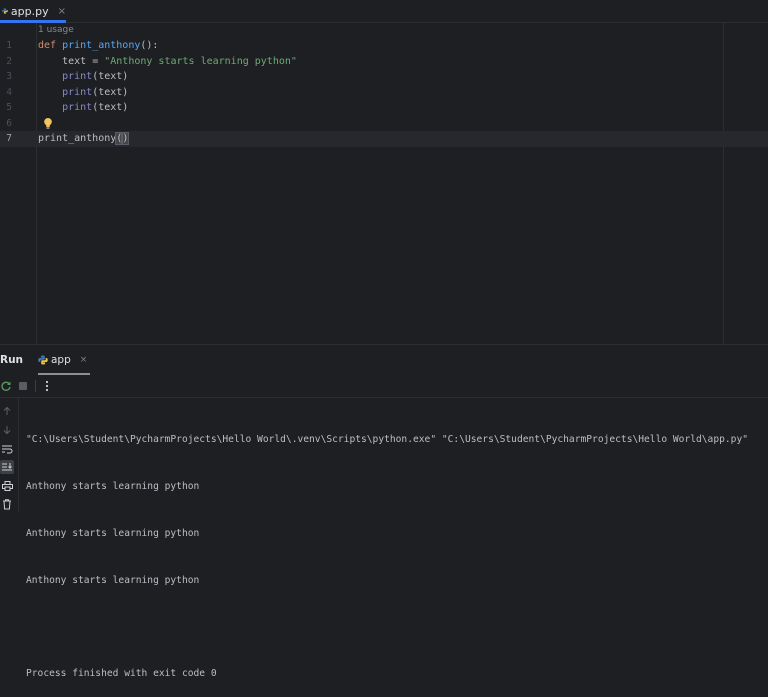  What do you see at coordinates (61, 360) in the screenshot?
I see `run-tab-label: app` at bounding box center [61, 360].